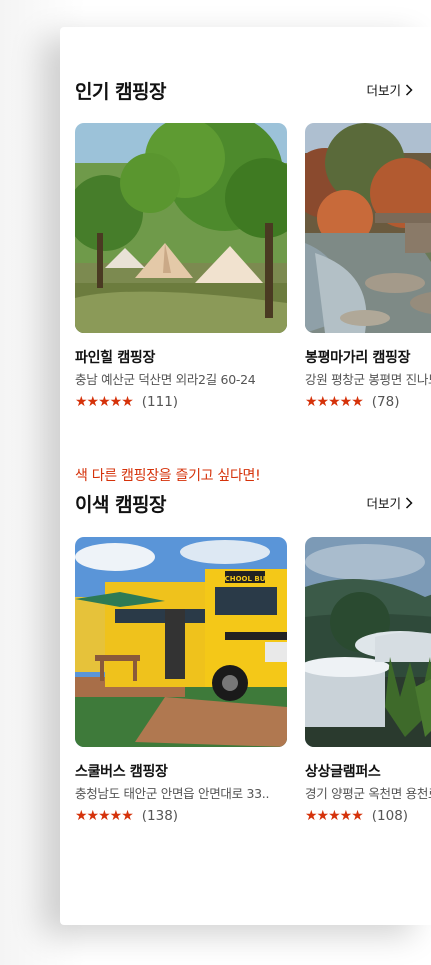 Image resolution: width=431 pixels, height=965 pixels. Describe the element at coordinates (172, 793) in the screenshot. I see `campsite-address: 충청남도 태안군 안면읍 안면대로 33..` at that location.